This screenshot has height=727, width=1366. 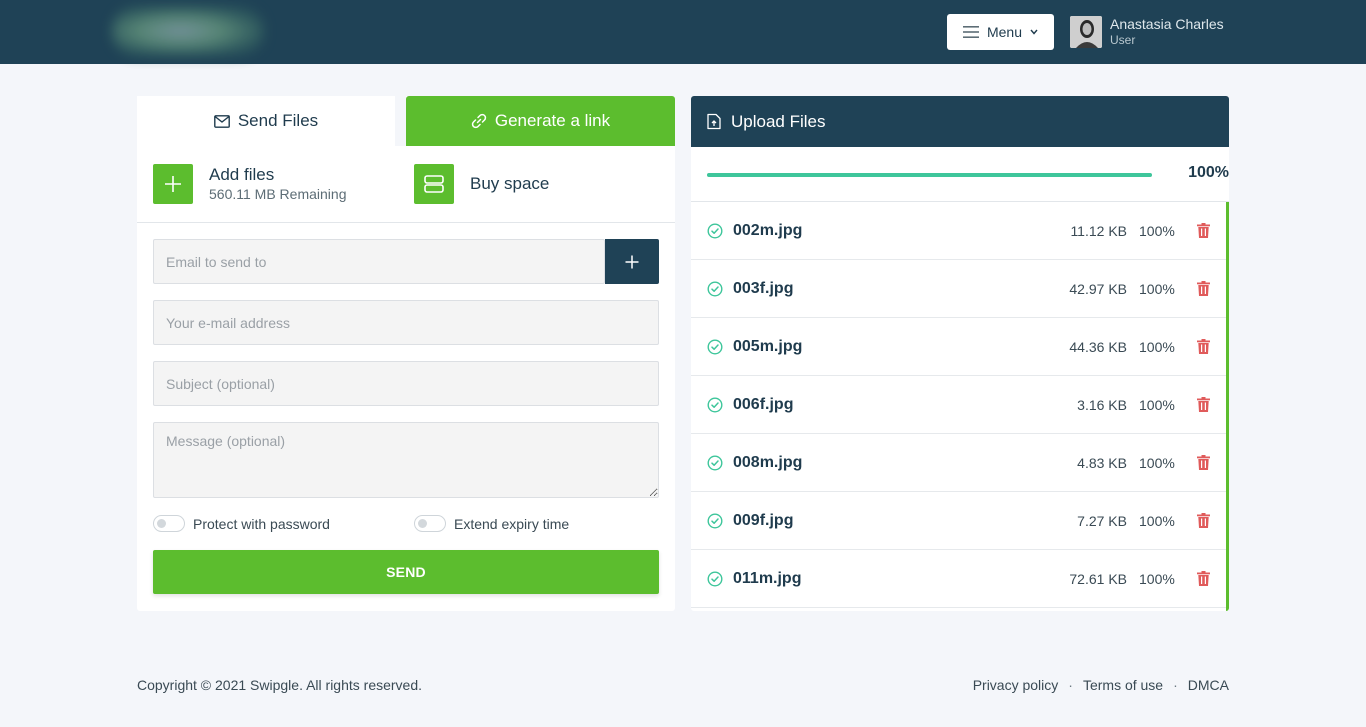 I want to click on upload-progress-fill, so click(x=929, y=175).